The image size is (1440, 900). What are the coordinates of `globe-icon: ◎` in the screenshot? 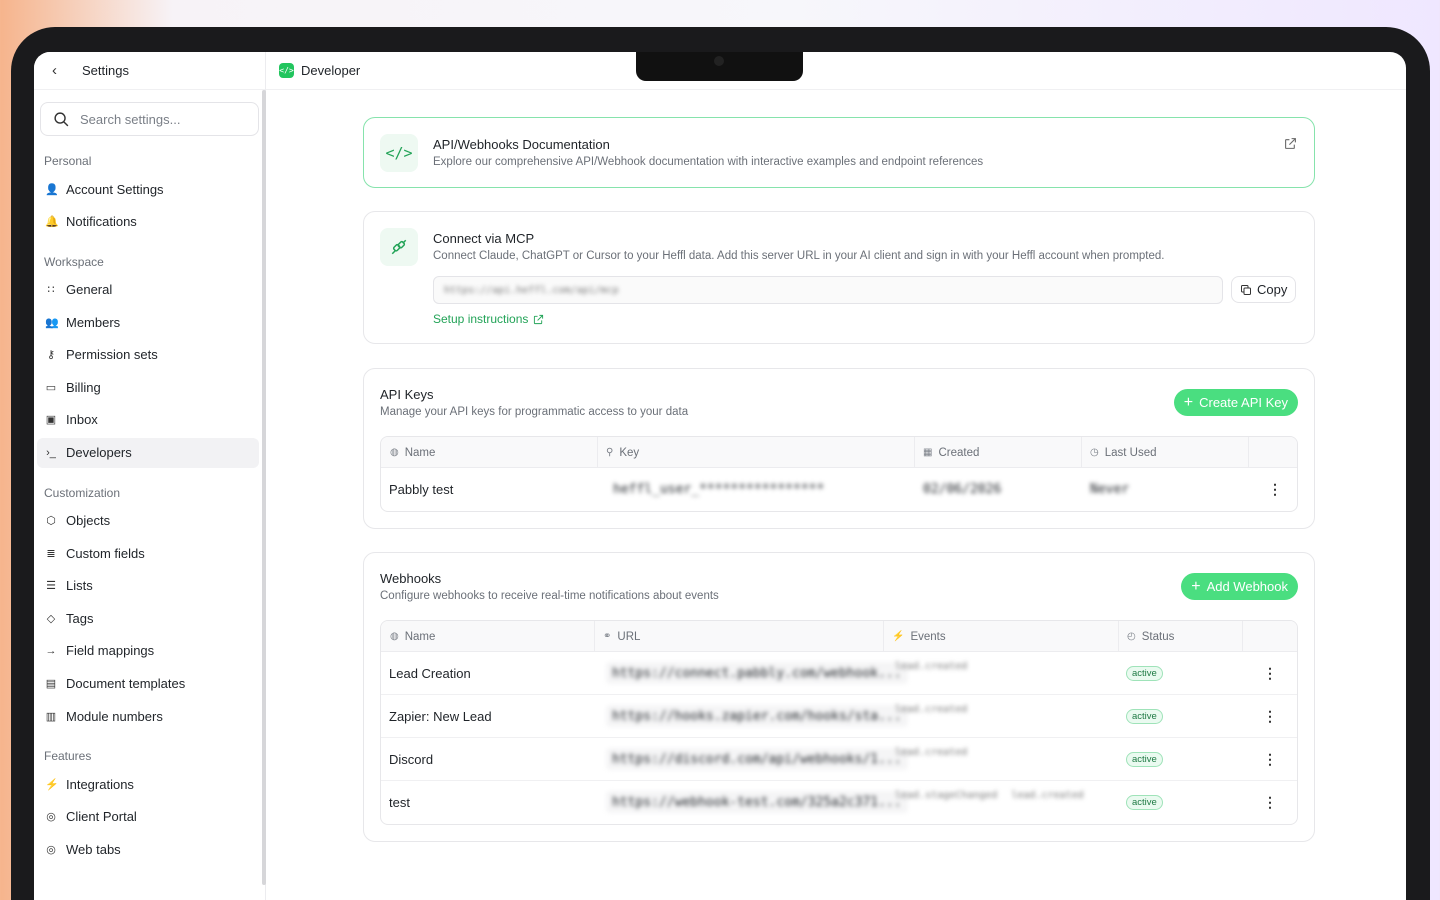 It's located at (51, 849).